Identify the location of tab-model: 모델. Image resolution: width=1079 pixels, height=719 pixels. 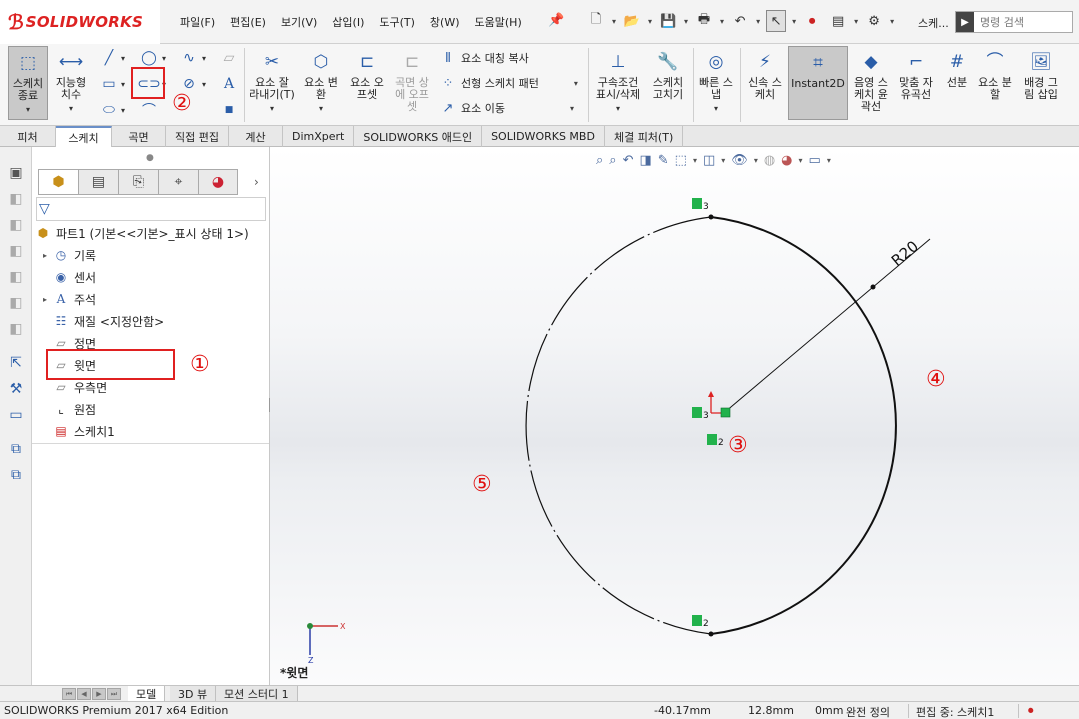
(147, 693).